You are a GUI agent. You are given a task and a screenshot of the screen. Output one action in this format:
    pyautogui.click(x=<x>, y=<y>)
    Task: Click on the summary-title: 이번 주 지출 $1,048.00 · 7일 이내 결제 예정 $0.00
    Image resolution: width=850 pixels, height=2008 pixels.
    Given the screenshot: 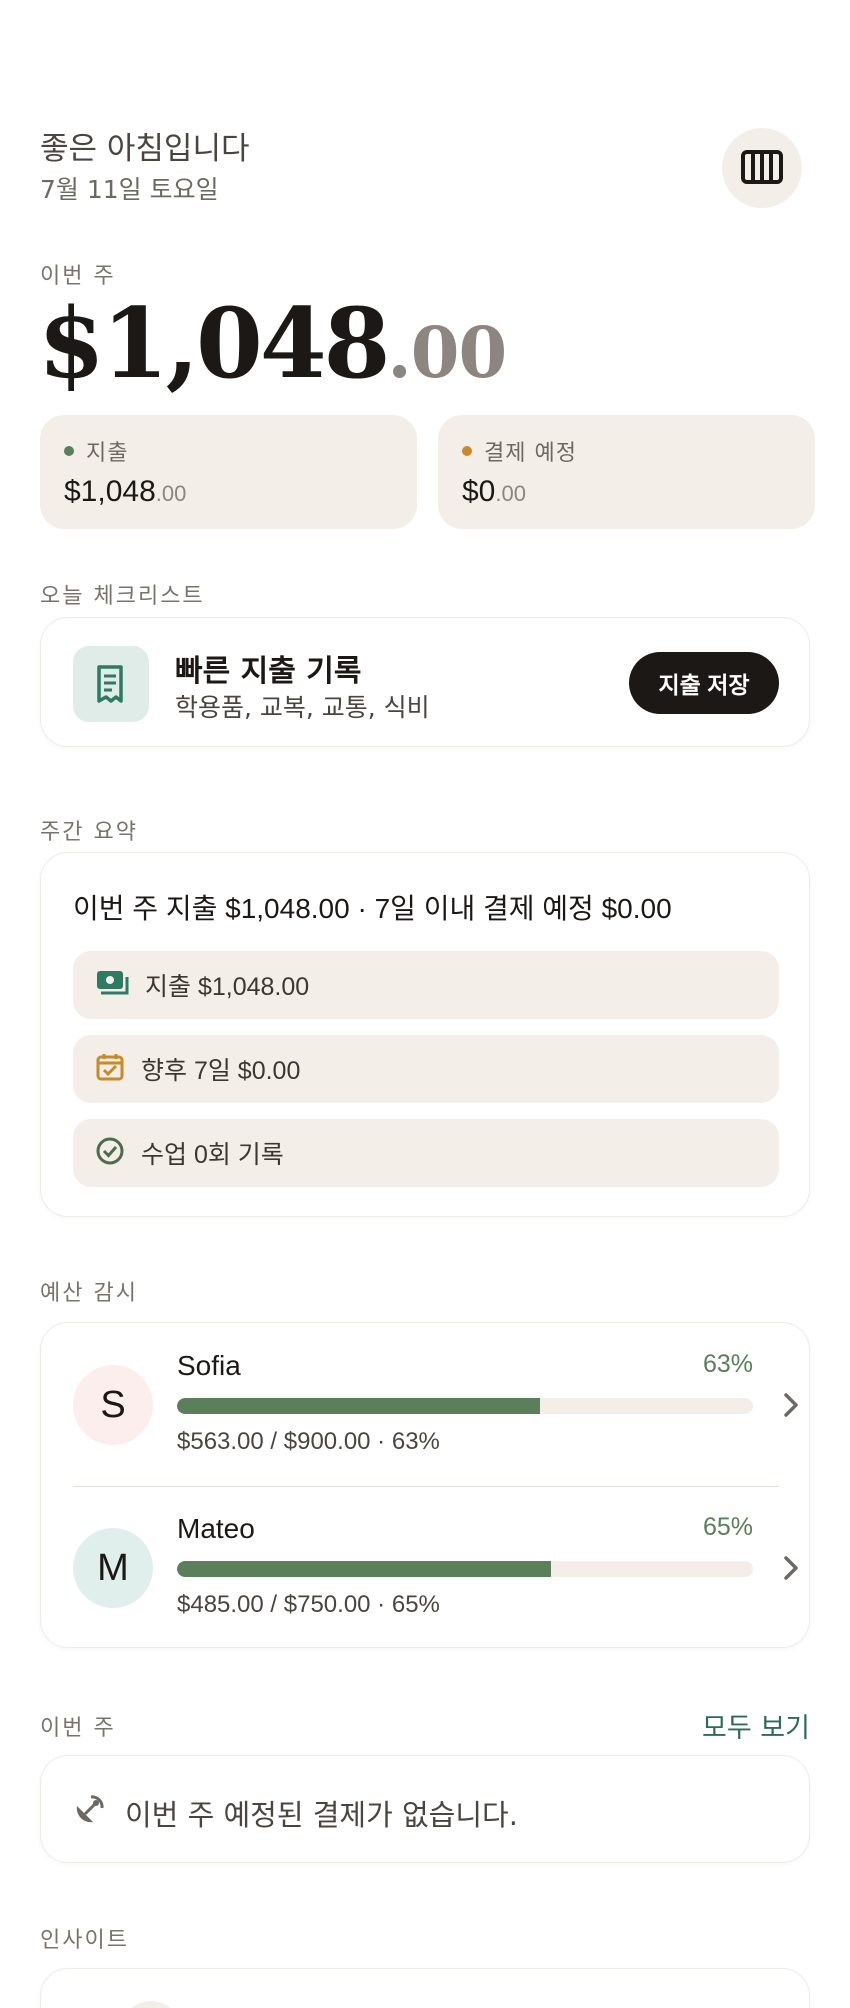 What is the action you would take?
    pyautogui.click(x=372, y=908)
    